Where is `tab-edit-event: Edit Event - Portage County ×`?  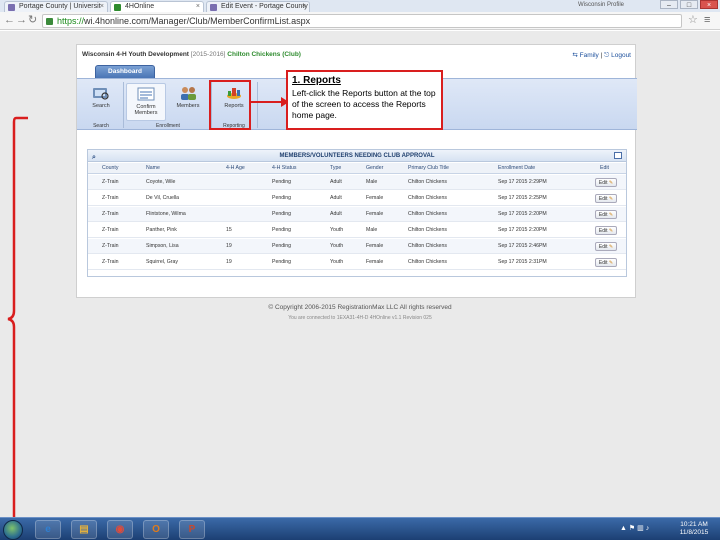
tab-edit-event: Edit Event - Portage County × is located at coordinates (258, 6).